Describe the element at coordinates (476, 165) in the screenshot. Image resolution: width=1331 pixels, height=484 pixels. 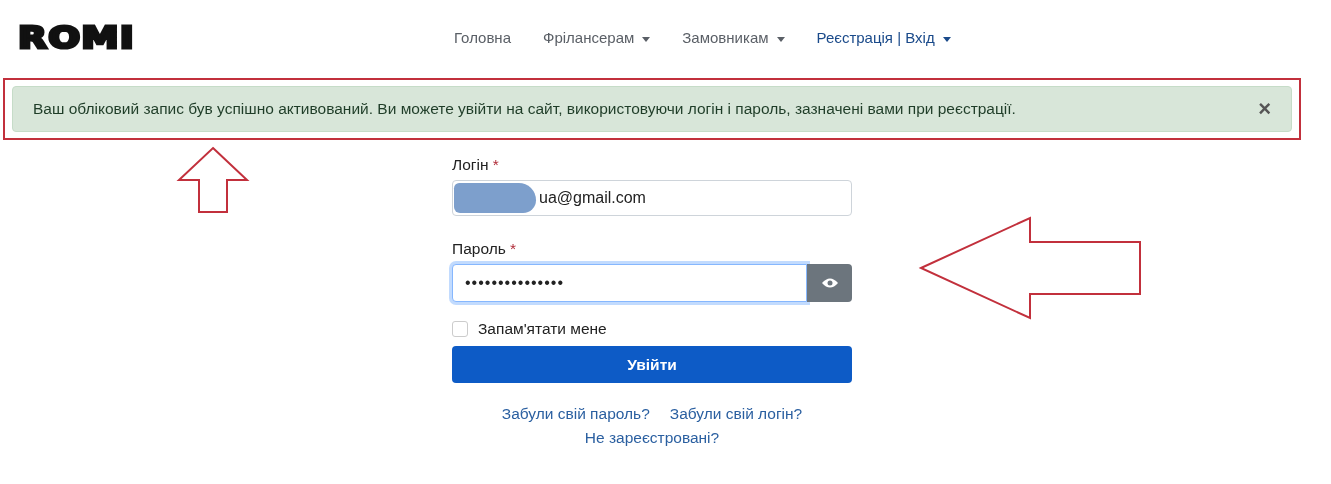
I see `field-label: Логін *` at that location.